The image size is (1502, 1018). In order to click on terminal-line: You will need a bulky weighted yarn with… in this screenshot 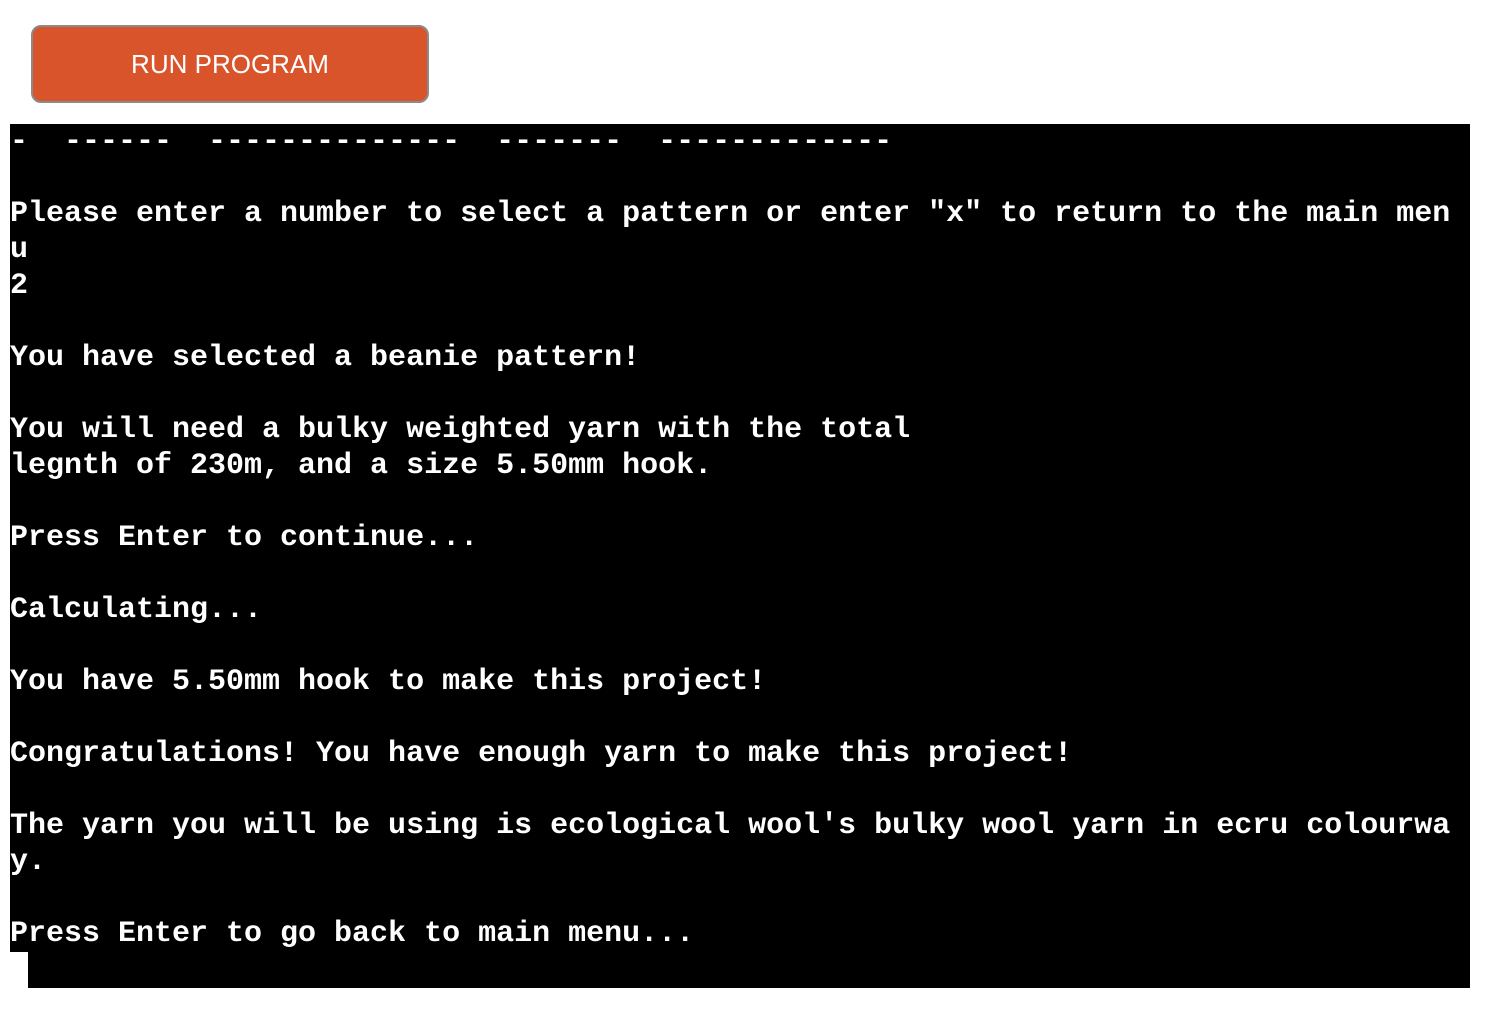, I will do `click(460, 430)`.